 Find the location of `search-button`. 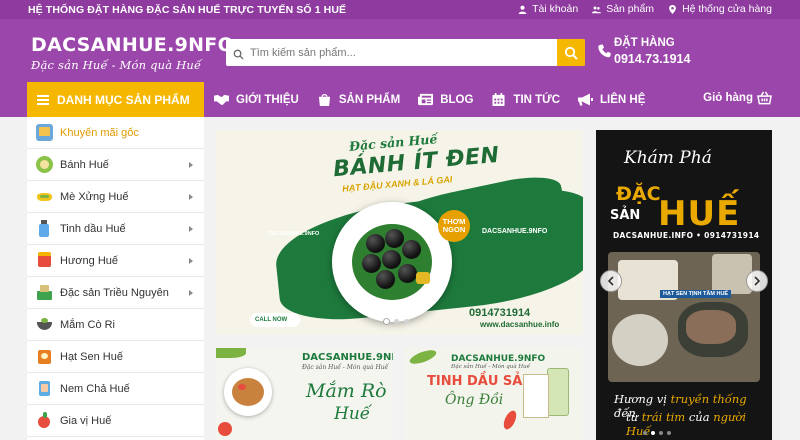

search-button is located at coordinates (571, 52).